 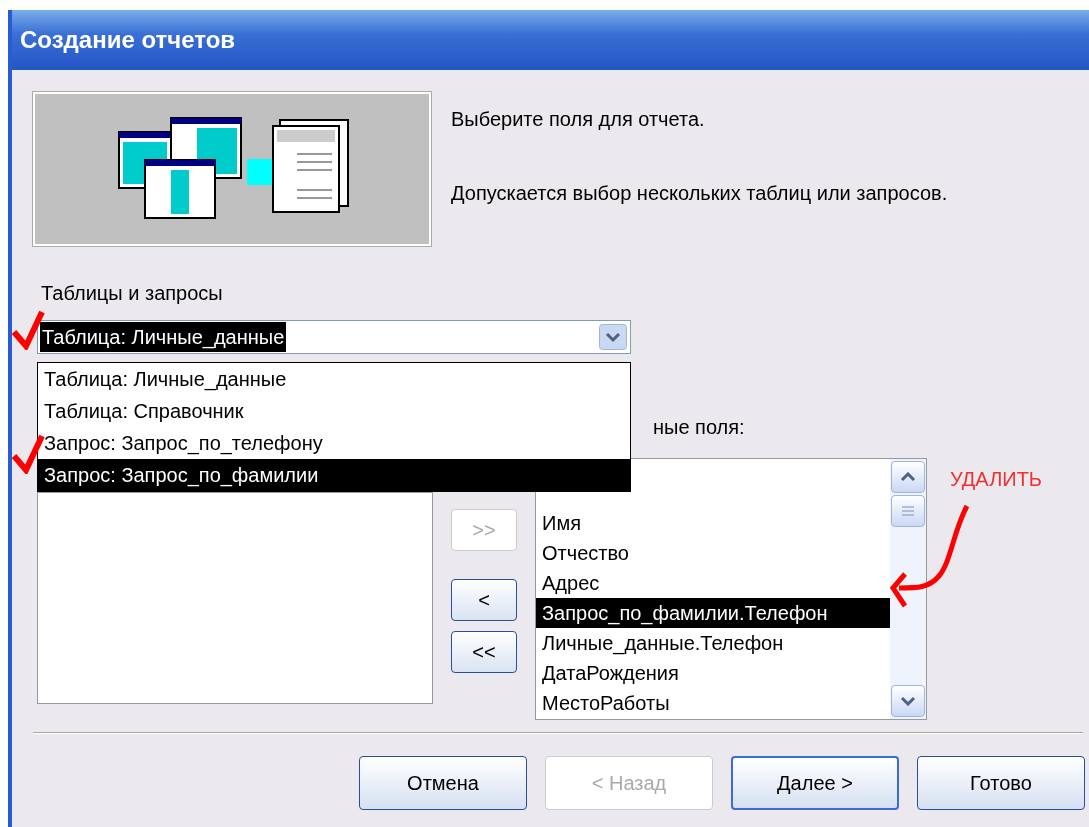 What do you see at coordinates (908, 589) in the screenshot?
I see `scrollbar` at bounding box center [908, 589].